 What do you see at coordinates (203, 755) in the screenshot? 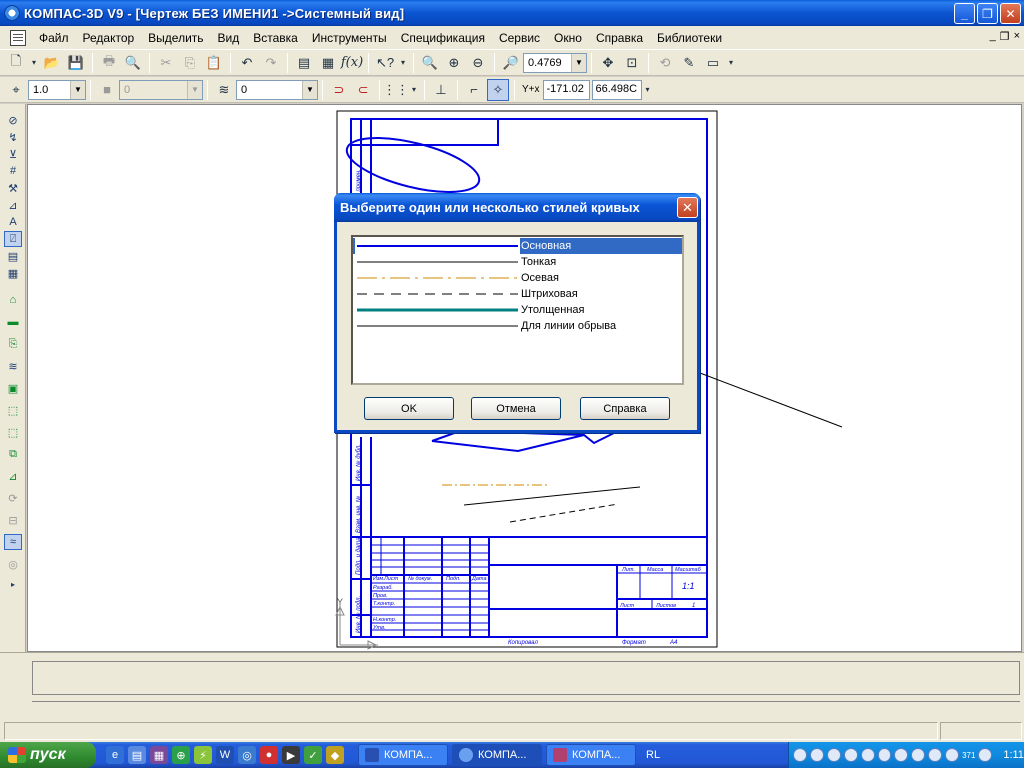
I see `winamp-icon: ⚡` at bounding box center [203, 755].